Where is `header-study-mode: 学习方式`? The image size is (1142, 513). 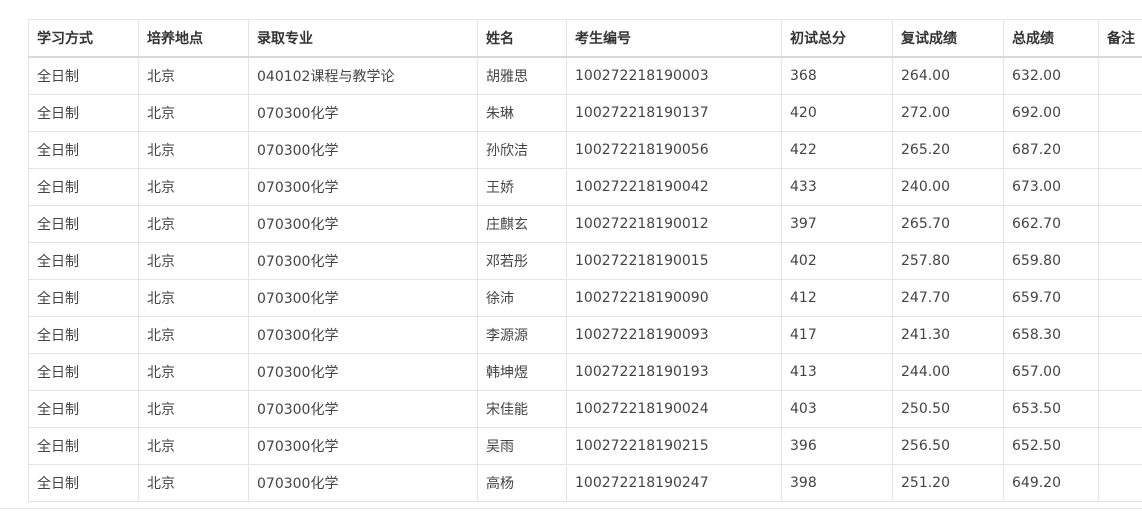 header-study-mode: 学习方式 is located at coordinates (83, 38).